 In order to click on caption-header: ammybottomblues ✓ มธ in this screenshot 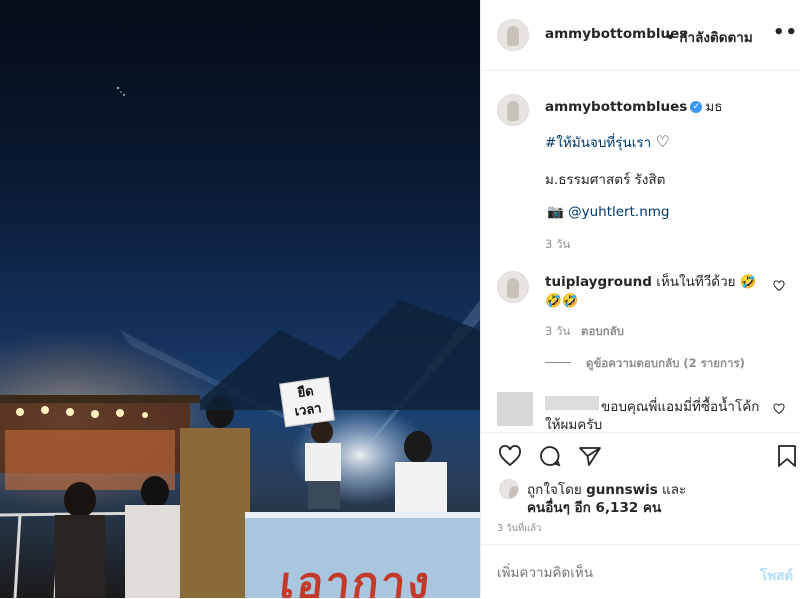, I will do `click(633, 106)`.